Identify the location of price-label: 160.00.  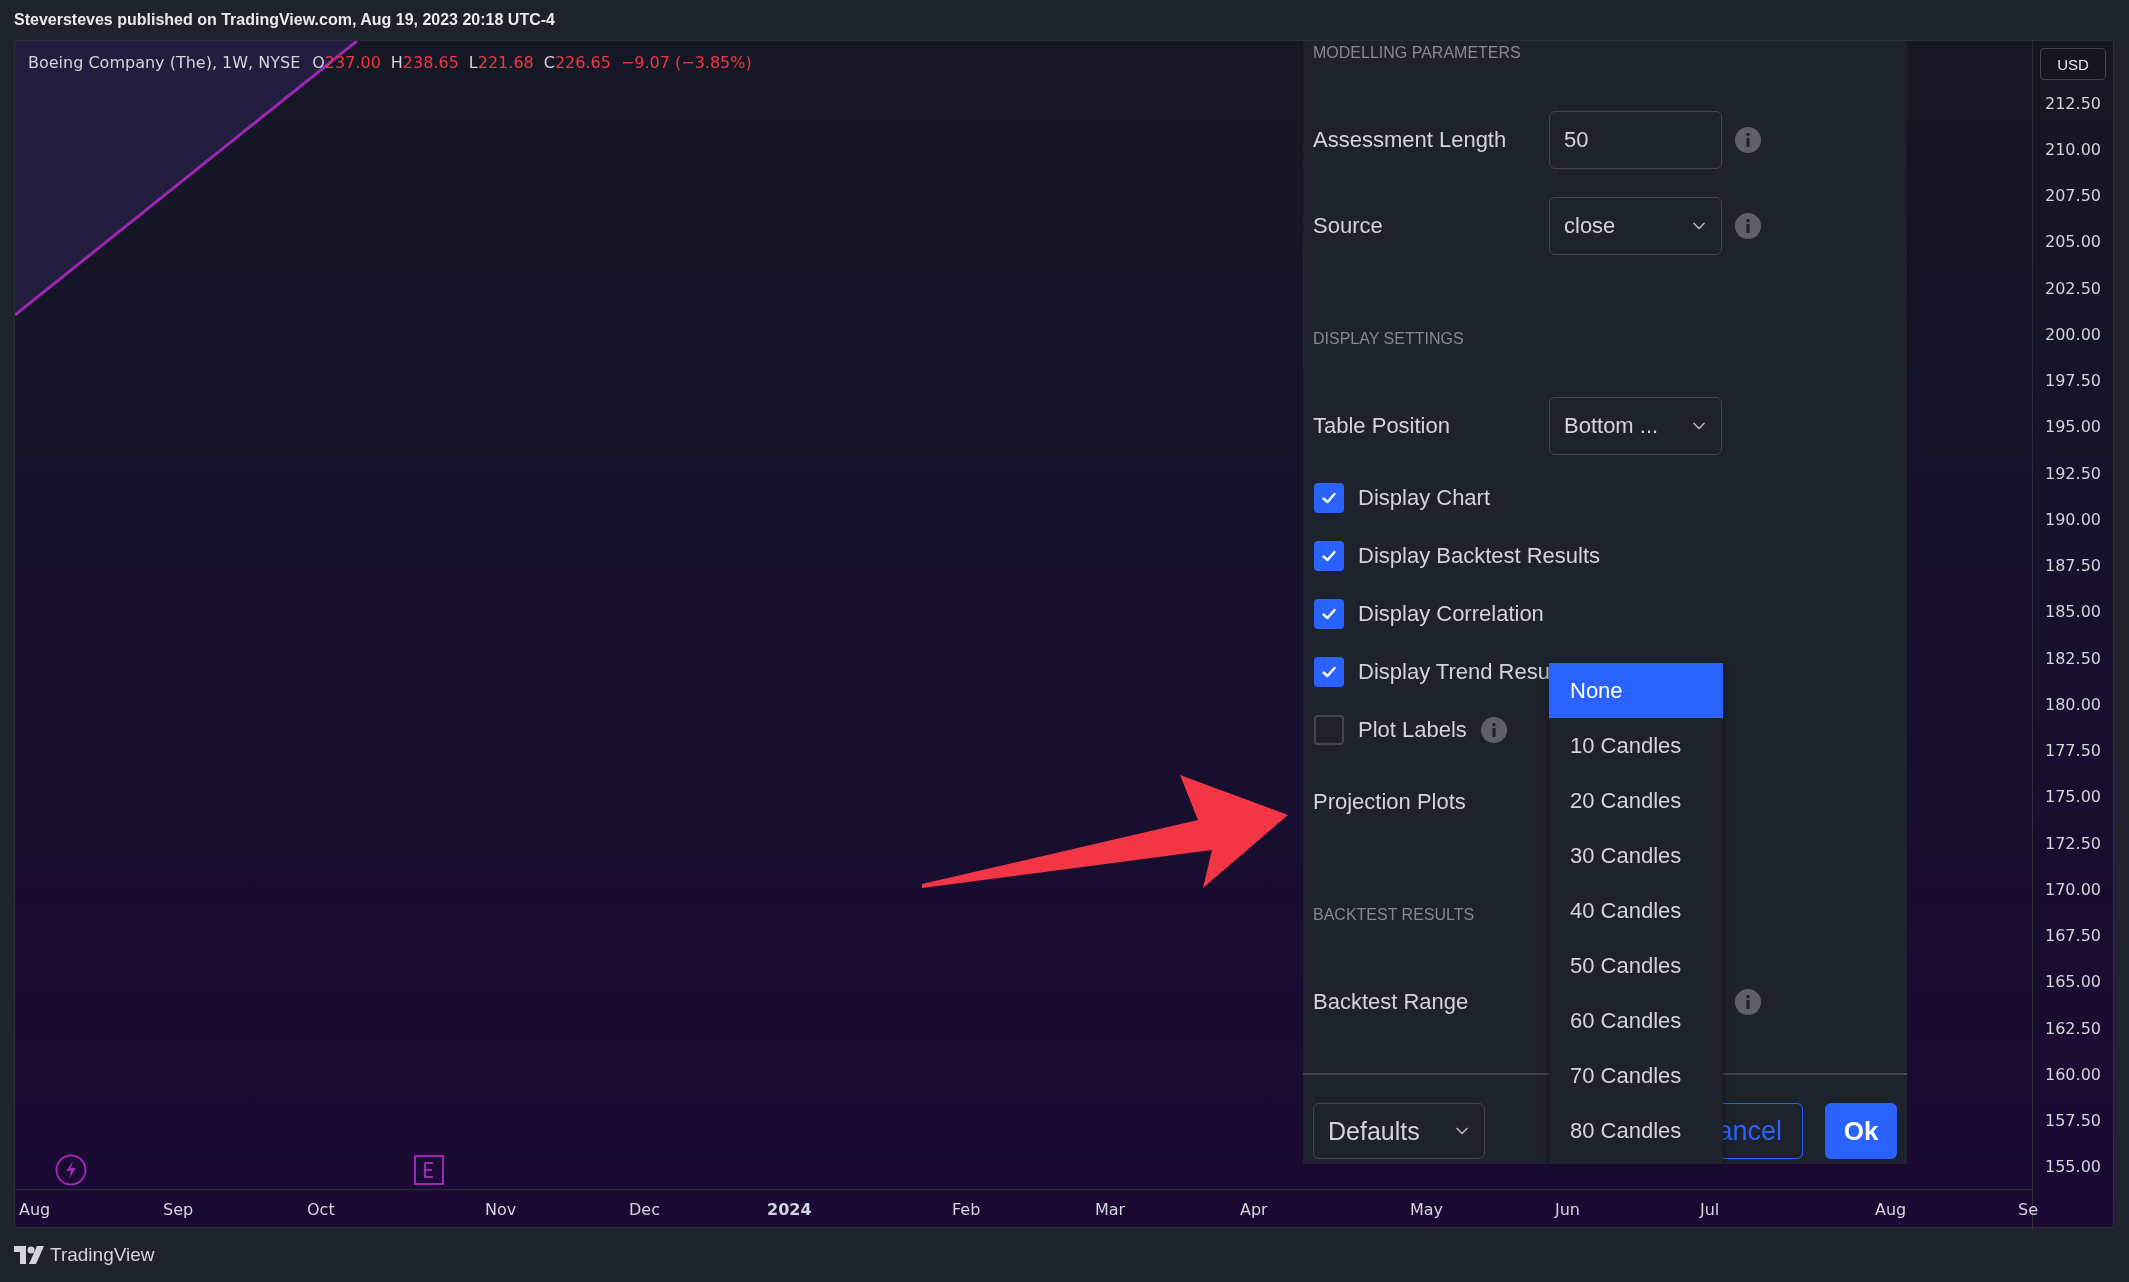
(2073, 1074).